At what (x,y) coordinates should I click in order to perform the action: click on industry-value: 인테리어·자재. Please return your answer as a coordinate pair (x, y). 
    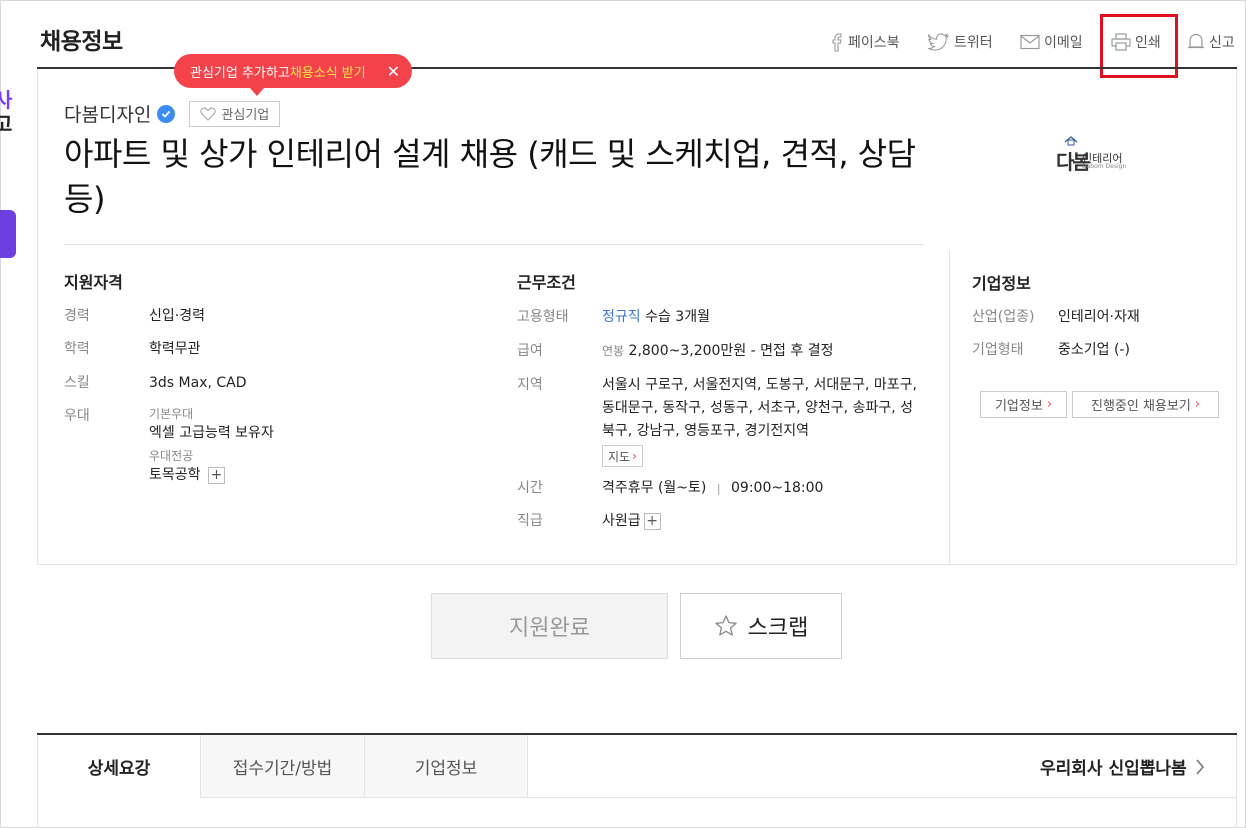
    Looking at the image, I should click on (1099, 317).